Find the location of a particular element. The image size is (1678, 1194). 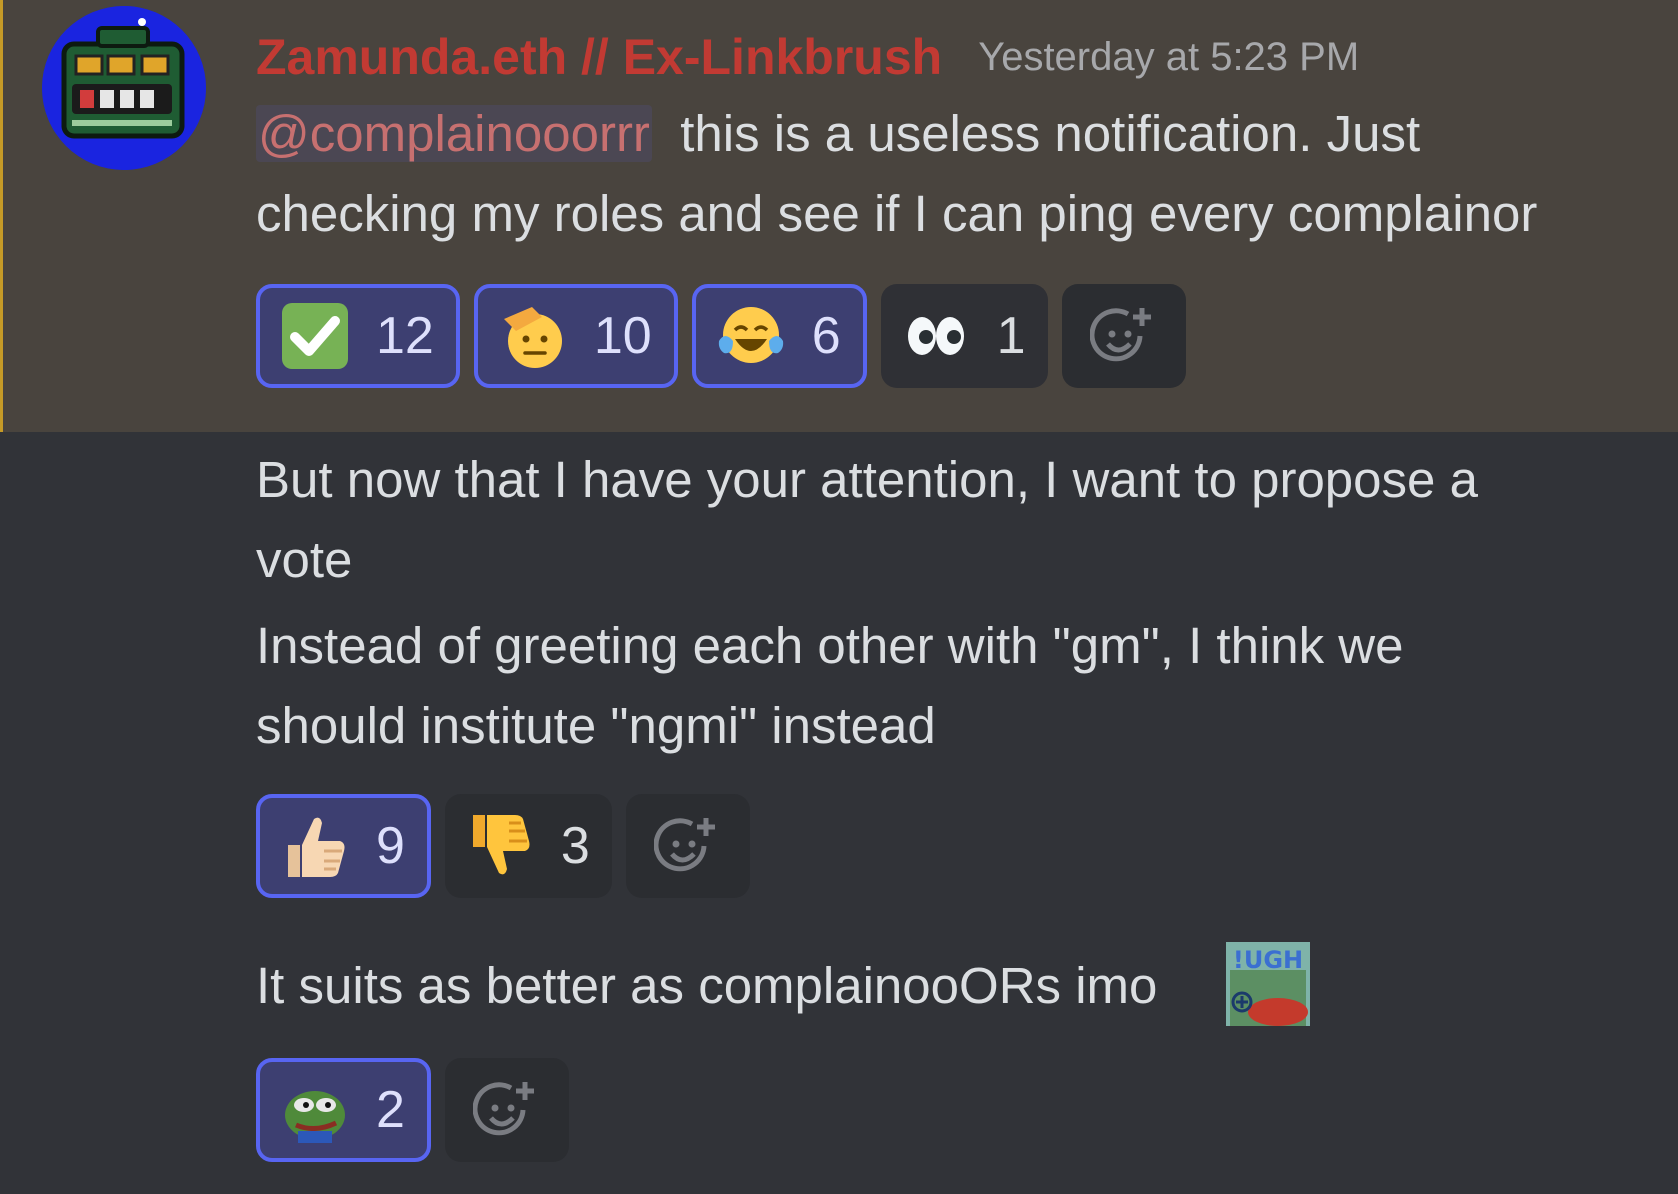

reaction-count: 9 is located at coordinates (390, 846).